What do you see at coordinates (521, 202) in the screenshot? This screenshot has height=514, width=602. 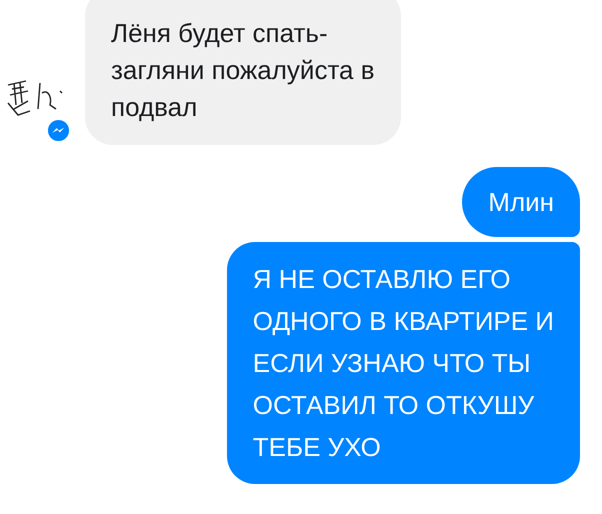 I see `message-bubble: Млин` at bounding box center [521, 202].